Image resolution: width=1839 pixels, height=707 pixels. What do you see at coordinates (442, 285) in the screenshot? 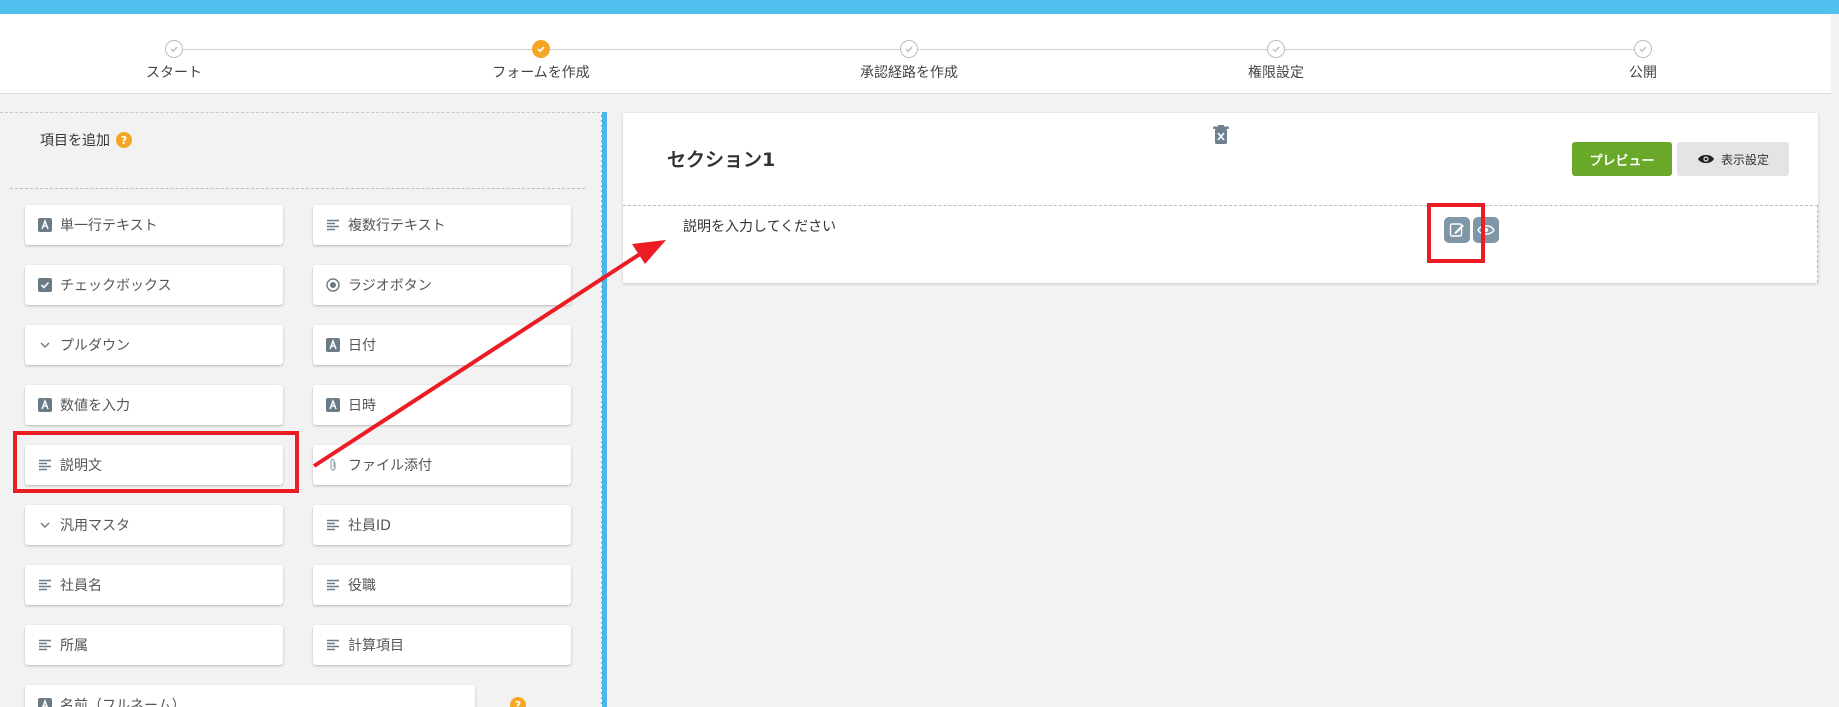
I see `palette-item-radio: ラジオボタン` at bounding box center [442, 285].